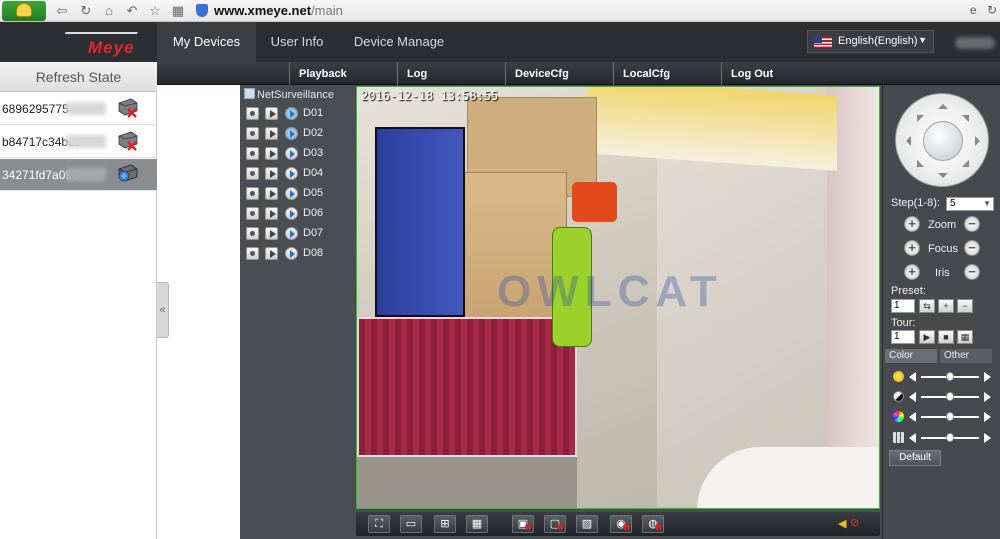  What do you see at coordinates (965, 337) in the screenshot?
I see `tour-grid-button: ▦` at bounding box center [965, 337].